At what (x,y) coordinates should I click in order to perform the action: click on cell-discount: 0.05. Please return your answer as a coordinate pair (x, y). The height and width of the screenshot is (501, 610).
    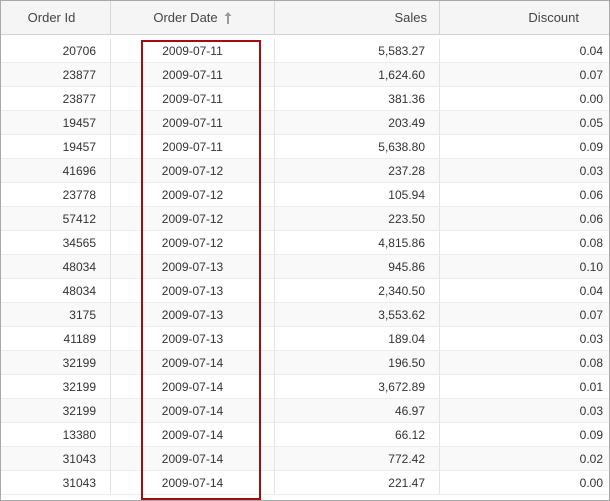
    Looking at the image, I should click on (591, 122).